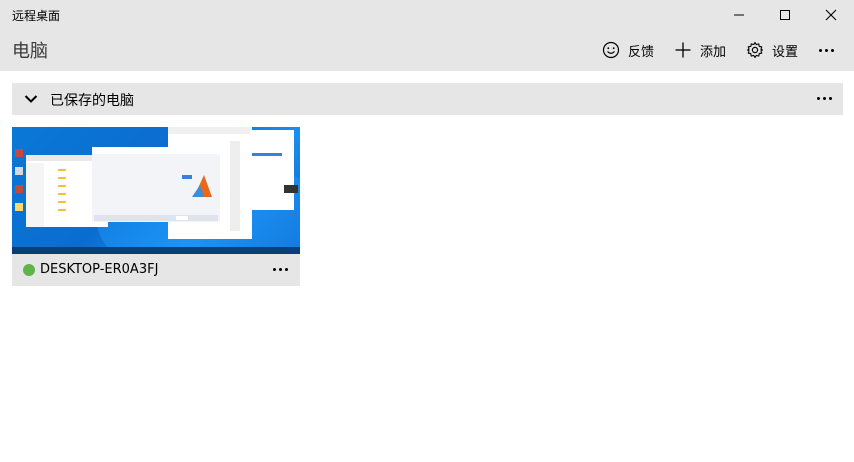 This screenshot has height=462, width=854. Describe the element at coordinates (785, 52) in the screenshot. I see `settings-label: 设置` at that location.